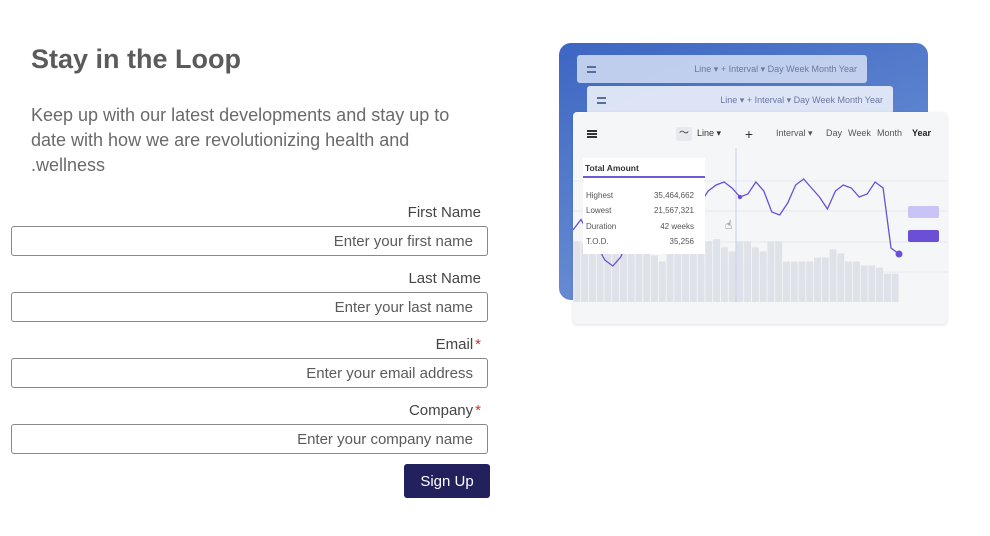 The width and height of the screenshot is (990, 536). Describe the element at coordinates (923, 236) in the screenshot. I see `legend-swatch-dark` at that location.